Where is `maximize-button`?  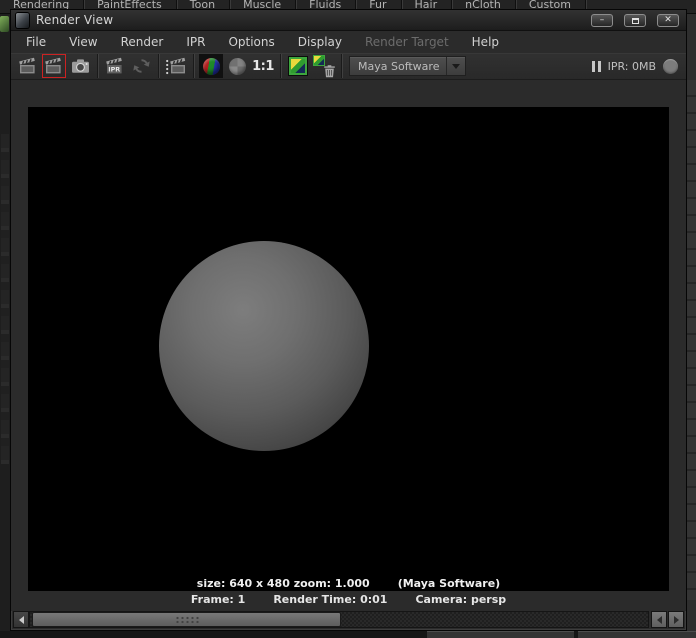 maximize-button is located at coordinates (635, 20).